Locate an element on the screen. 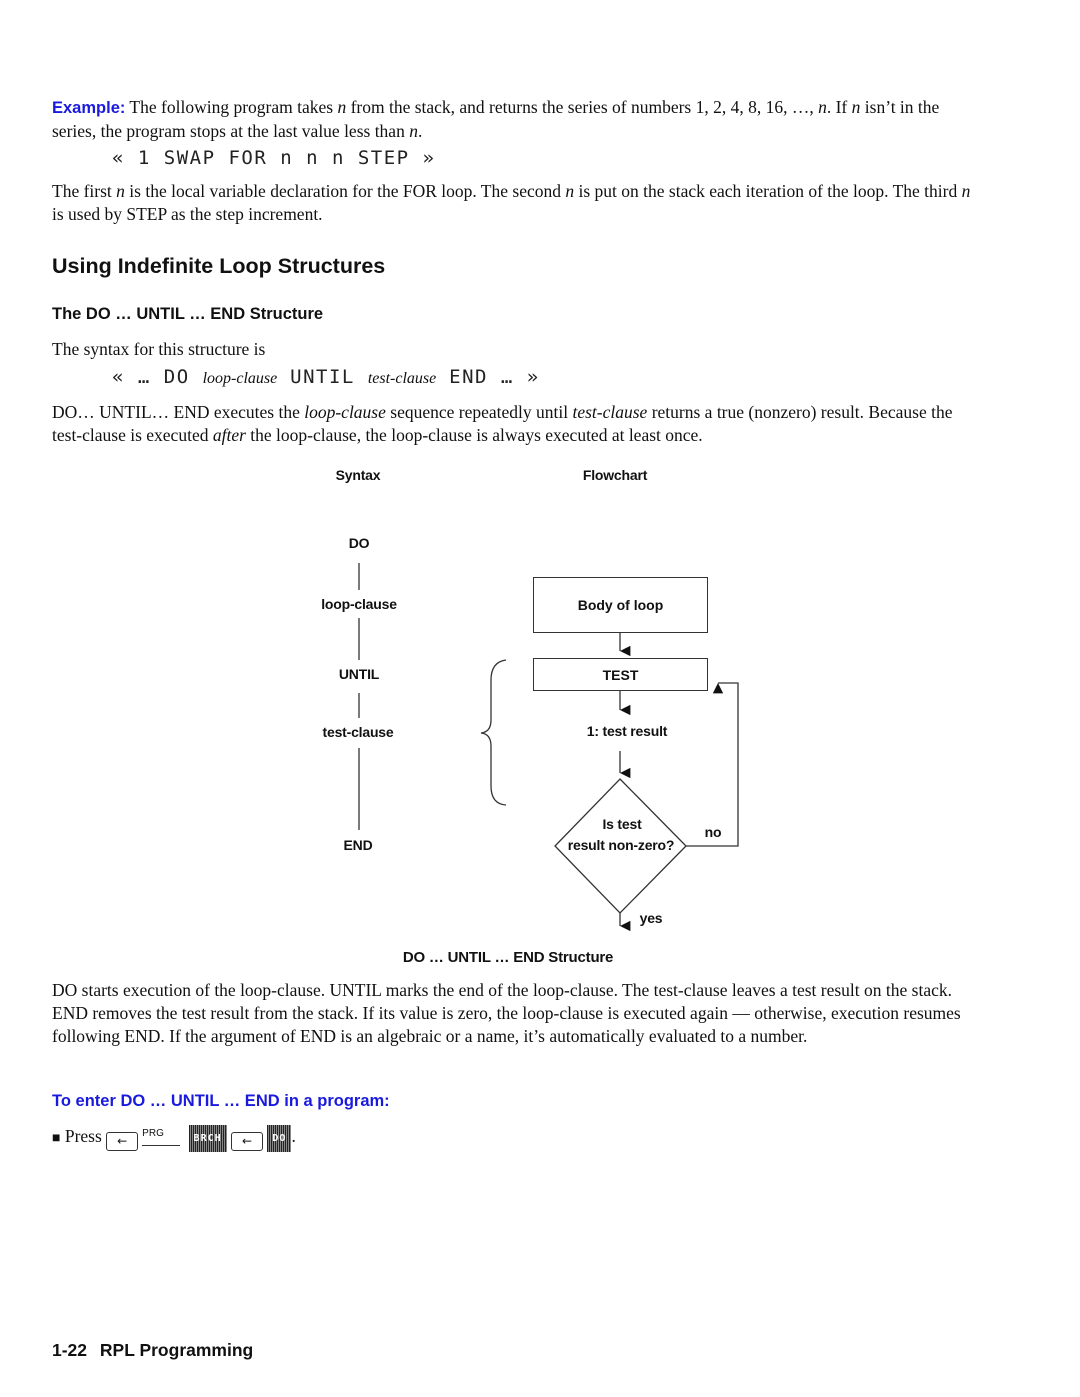 The width and height of the screenshot is (1080, 1397). body-of-loop-box: Body of loop is located at coordinates (620, 605).